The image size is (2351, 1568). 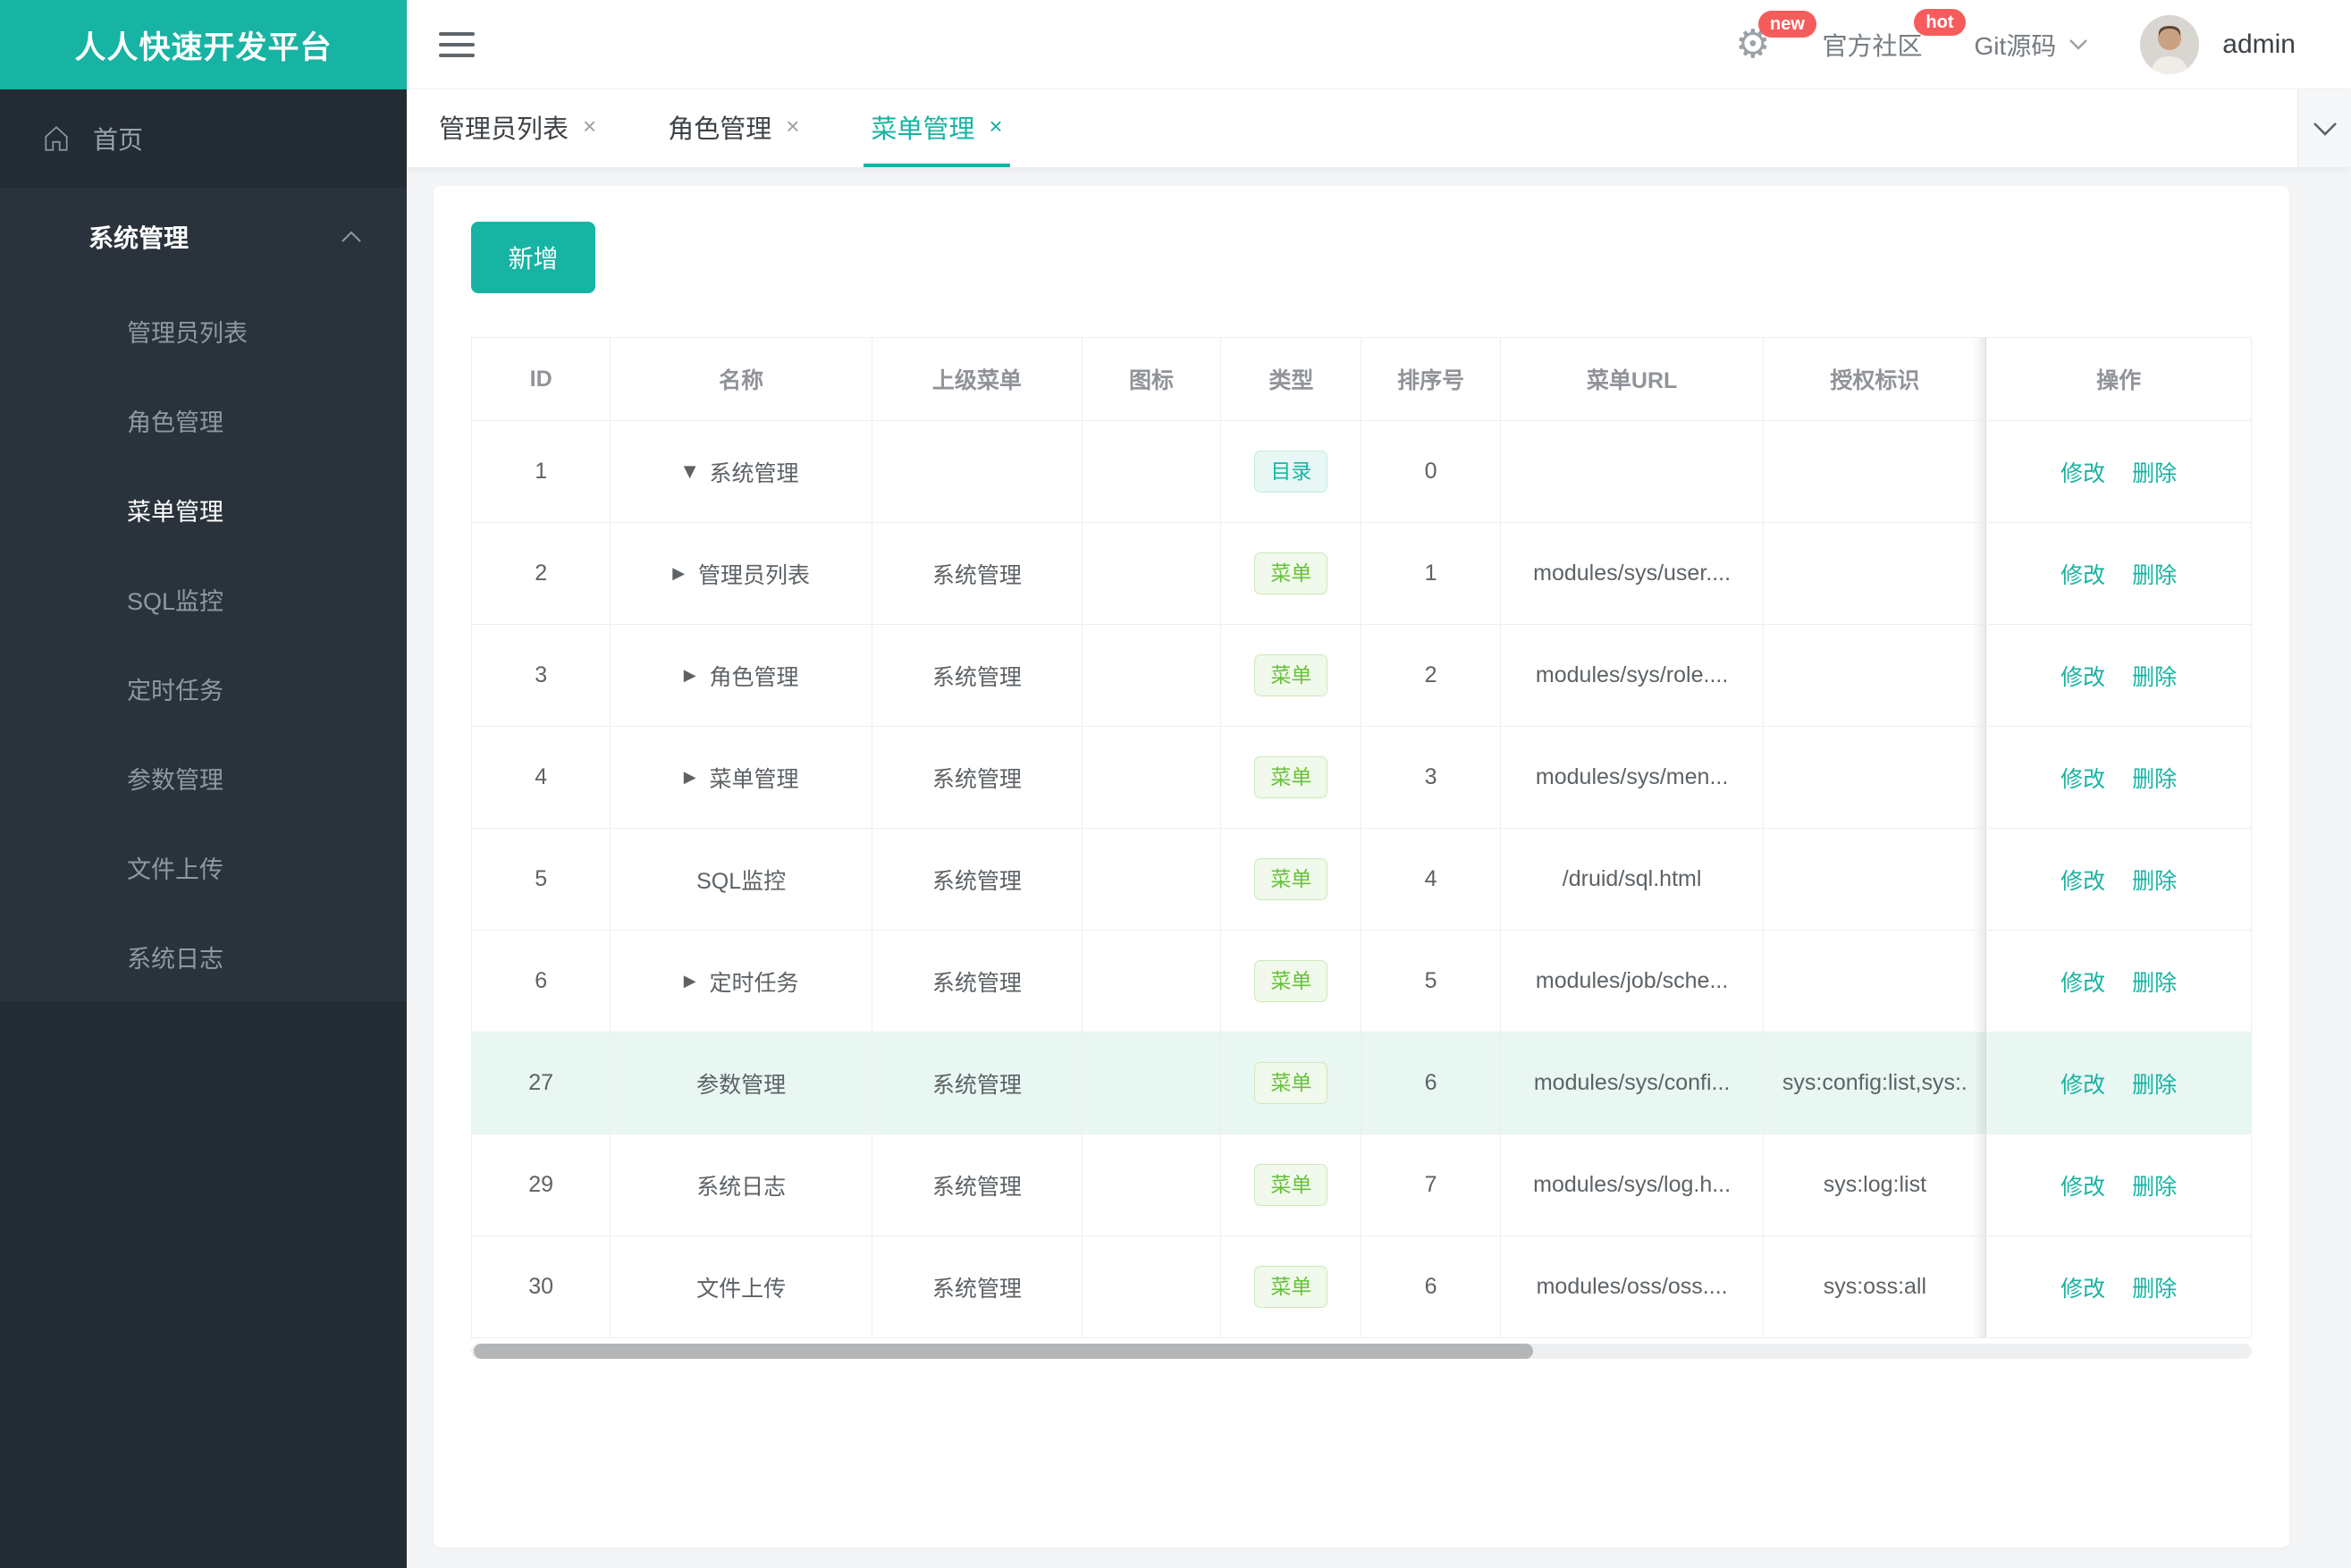 I want to click on menu-name: 系统日志, so click(x=741, y=1187).